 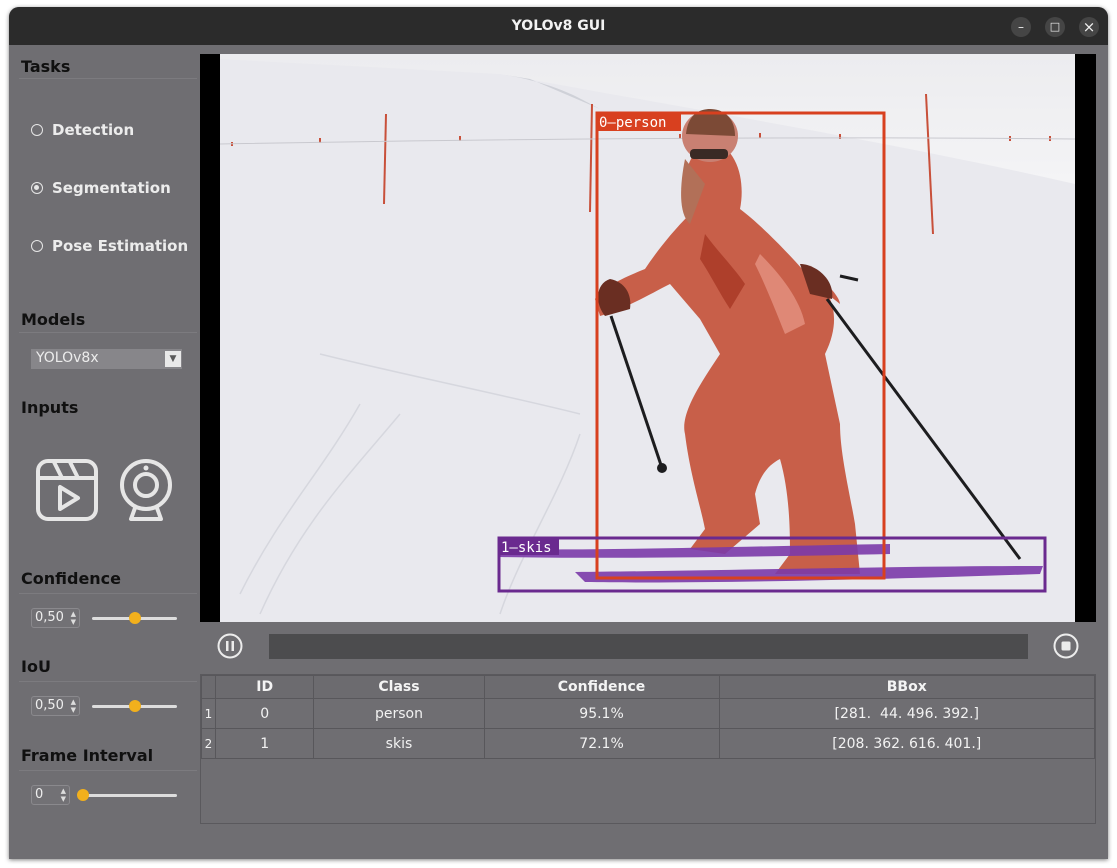 What do you see at coordinates (208, 743) in the screenshot?
I see `row-number: 2` at bounding box center [208, 743].